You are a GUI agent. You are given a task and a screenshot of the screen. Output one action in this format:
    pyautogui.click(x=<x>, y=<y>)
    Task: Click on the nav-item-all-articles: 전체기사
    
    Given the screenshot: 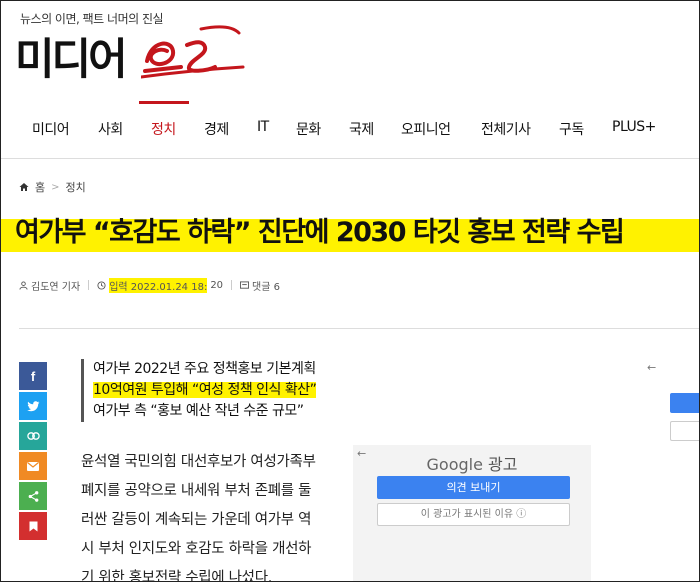 What is the action you would take?
    pyautogui.click(x=506, y=129)
    